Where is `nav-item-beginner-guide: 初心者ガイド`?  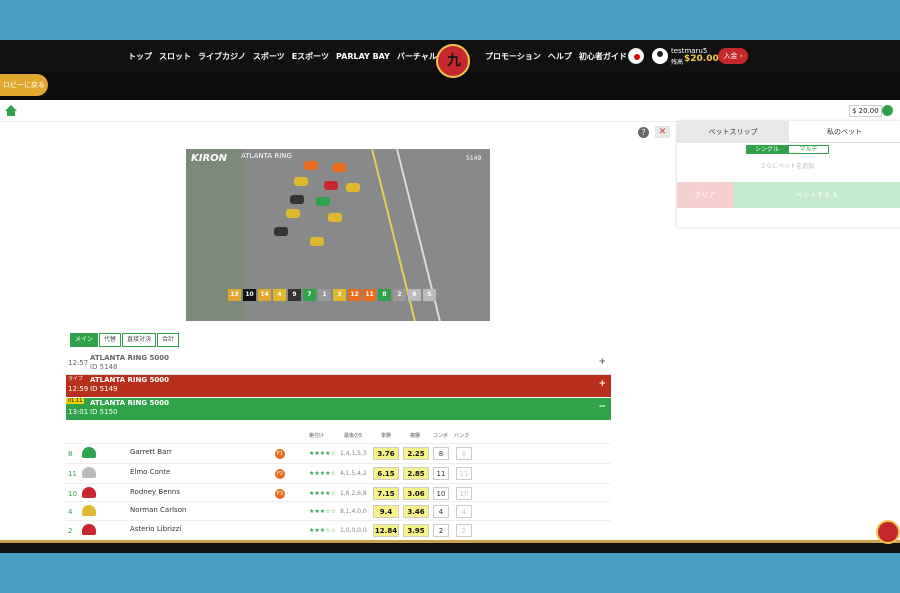 nav-item-beginner-guide: 初心者ガイド is located at coordinates (603, 56).